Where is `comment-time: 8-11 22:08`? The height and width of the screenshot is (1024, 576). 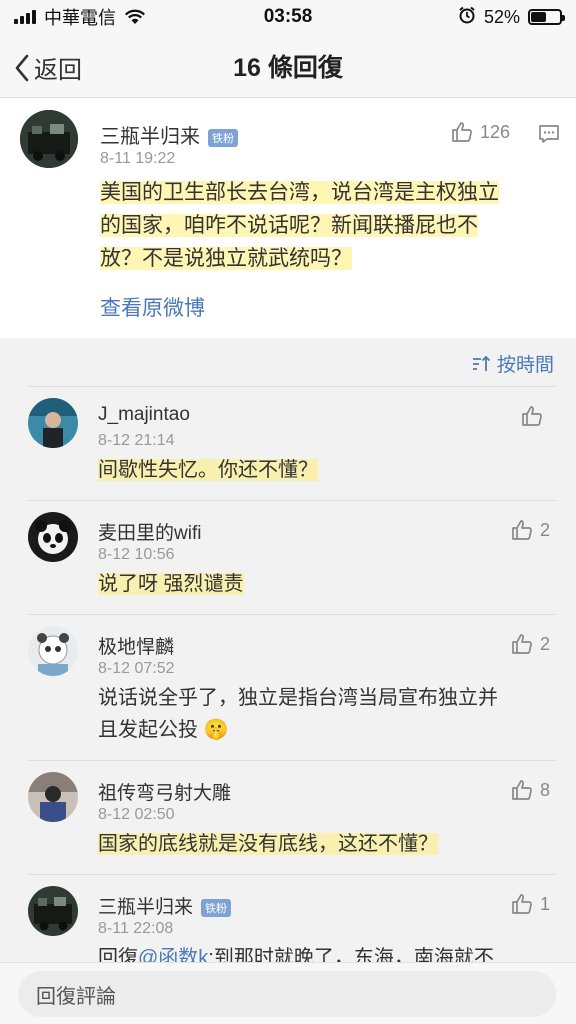 comment-time: 8-11 22:08 is located at coordinates (136, 928).